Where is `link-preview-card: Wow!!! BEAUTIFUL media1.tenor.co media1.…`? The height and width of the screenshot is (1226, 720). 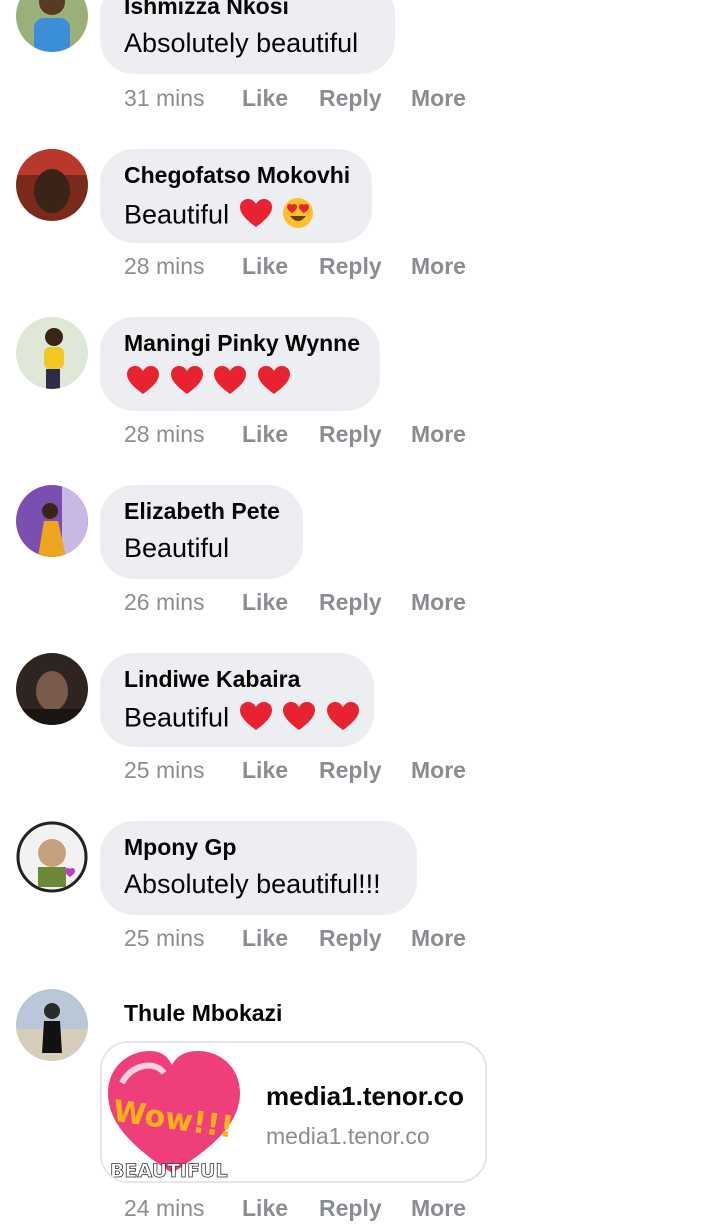
link-preview-card: Wow!!! BEAUTIFUL media1.tenor.co media1.… is located at coordinates (293, 1112).